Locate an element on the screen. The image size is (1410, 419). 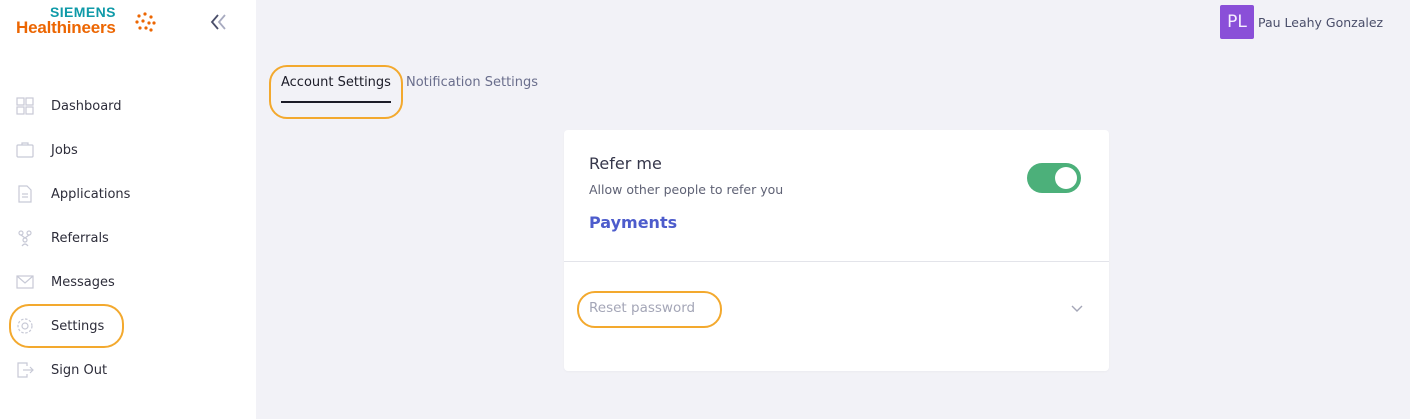
sidebar-item-dashboard: Dashboard is located at coordinates (128, 106).